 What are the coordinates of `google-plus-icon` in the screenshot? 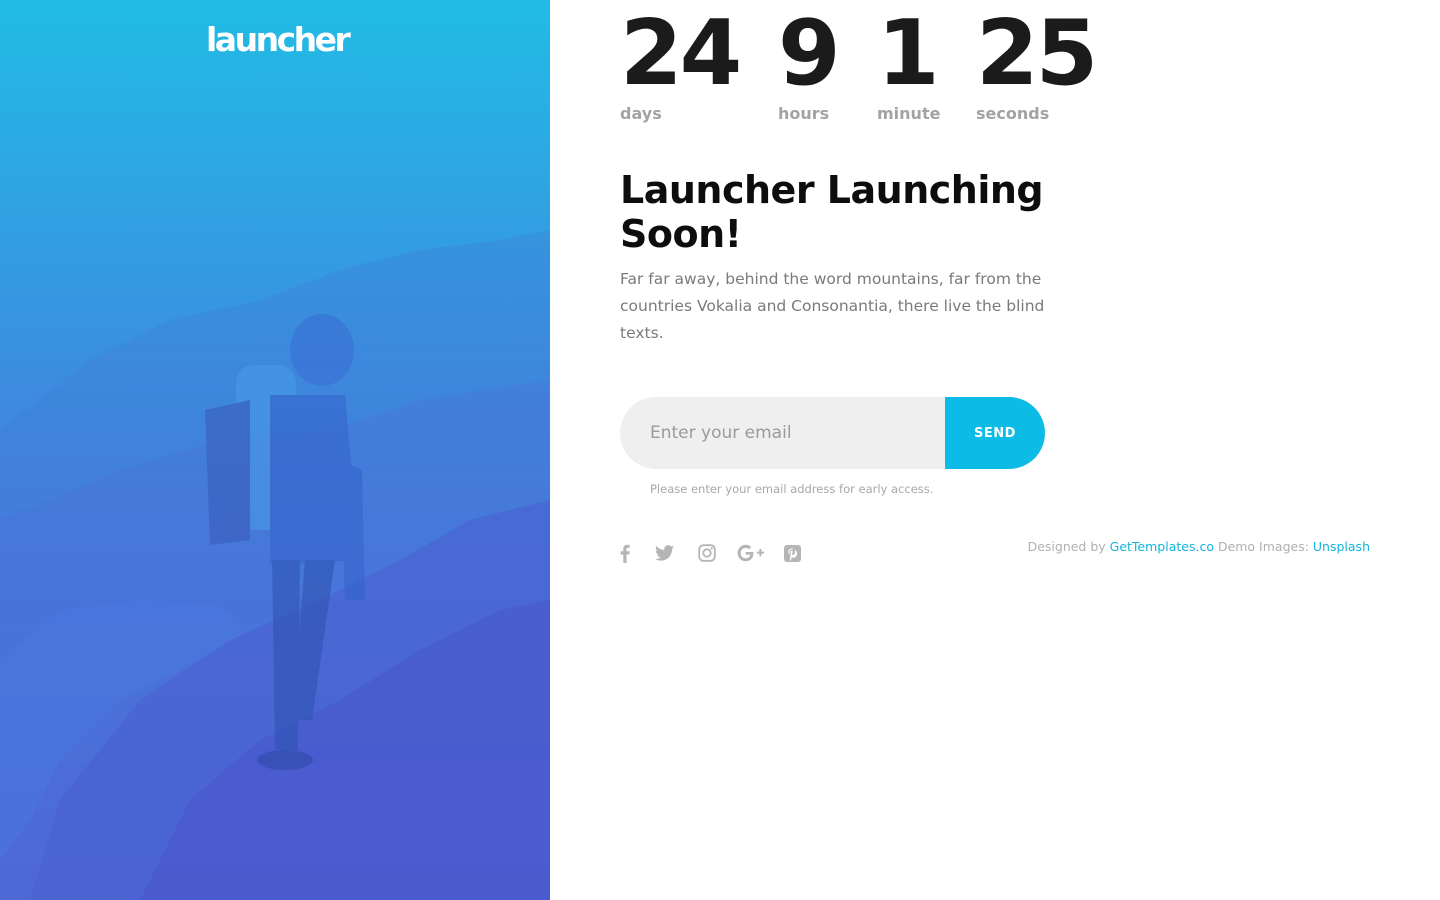 It's located at (751, 553).